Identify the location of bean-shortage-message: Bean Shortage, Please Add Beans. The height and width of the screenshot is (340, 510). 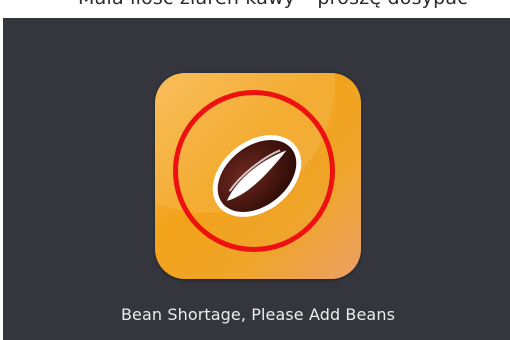
(258, 314).